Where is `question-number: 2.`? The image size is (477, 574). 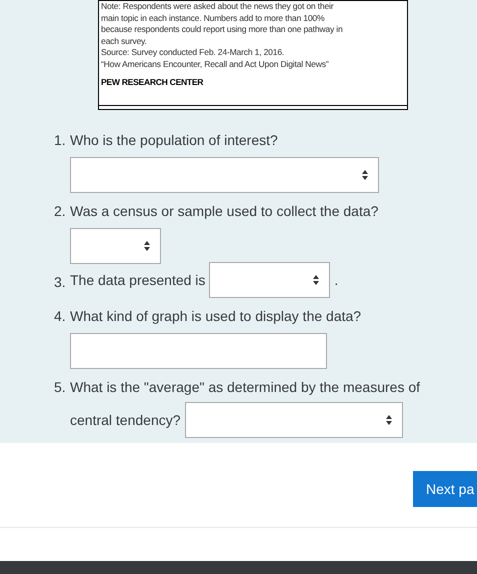 question-number: 2. is located at coordinates (60, 211).